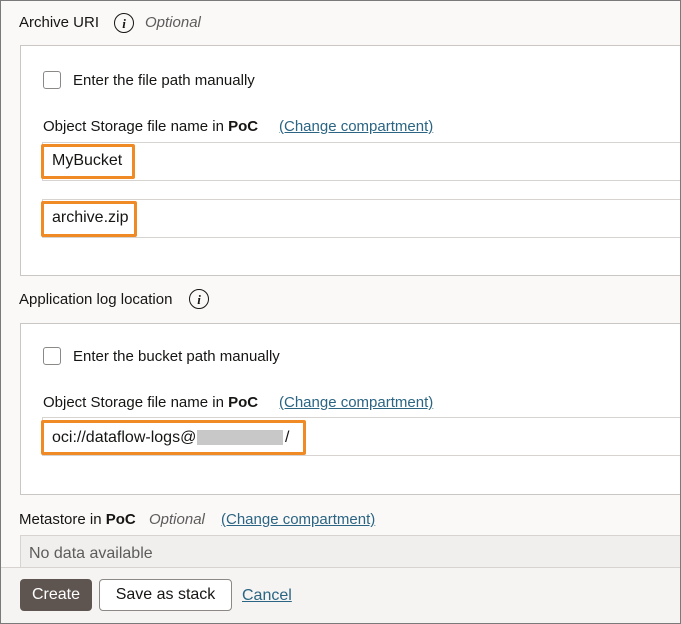 Image resolution: width=681 pixels, height=624 pixels. Describe the element at coordinates (165, 595) in the screenshot. I see `save-as-stack-button: Save as stack` at that location.